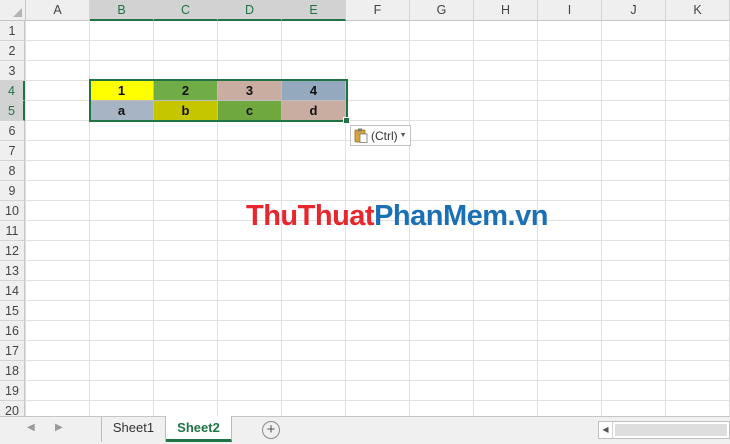 Image resolution: width=730 pixels, height=444 pixels. I want to click on row-header-16: 16, so click(12, 331).